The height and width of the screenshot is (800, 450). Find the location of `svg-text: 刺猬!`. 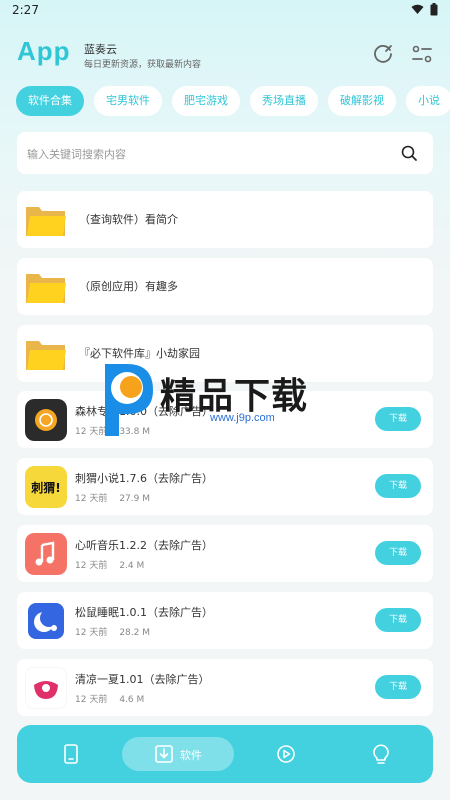

svg-text: 刺猬! is located at coordinates (45, 487).